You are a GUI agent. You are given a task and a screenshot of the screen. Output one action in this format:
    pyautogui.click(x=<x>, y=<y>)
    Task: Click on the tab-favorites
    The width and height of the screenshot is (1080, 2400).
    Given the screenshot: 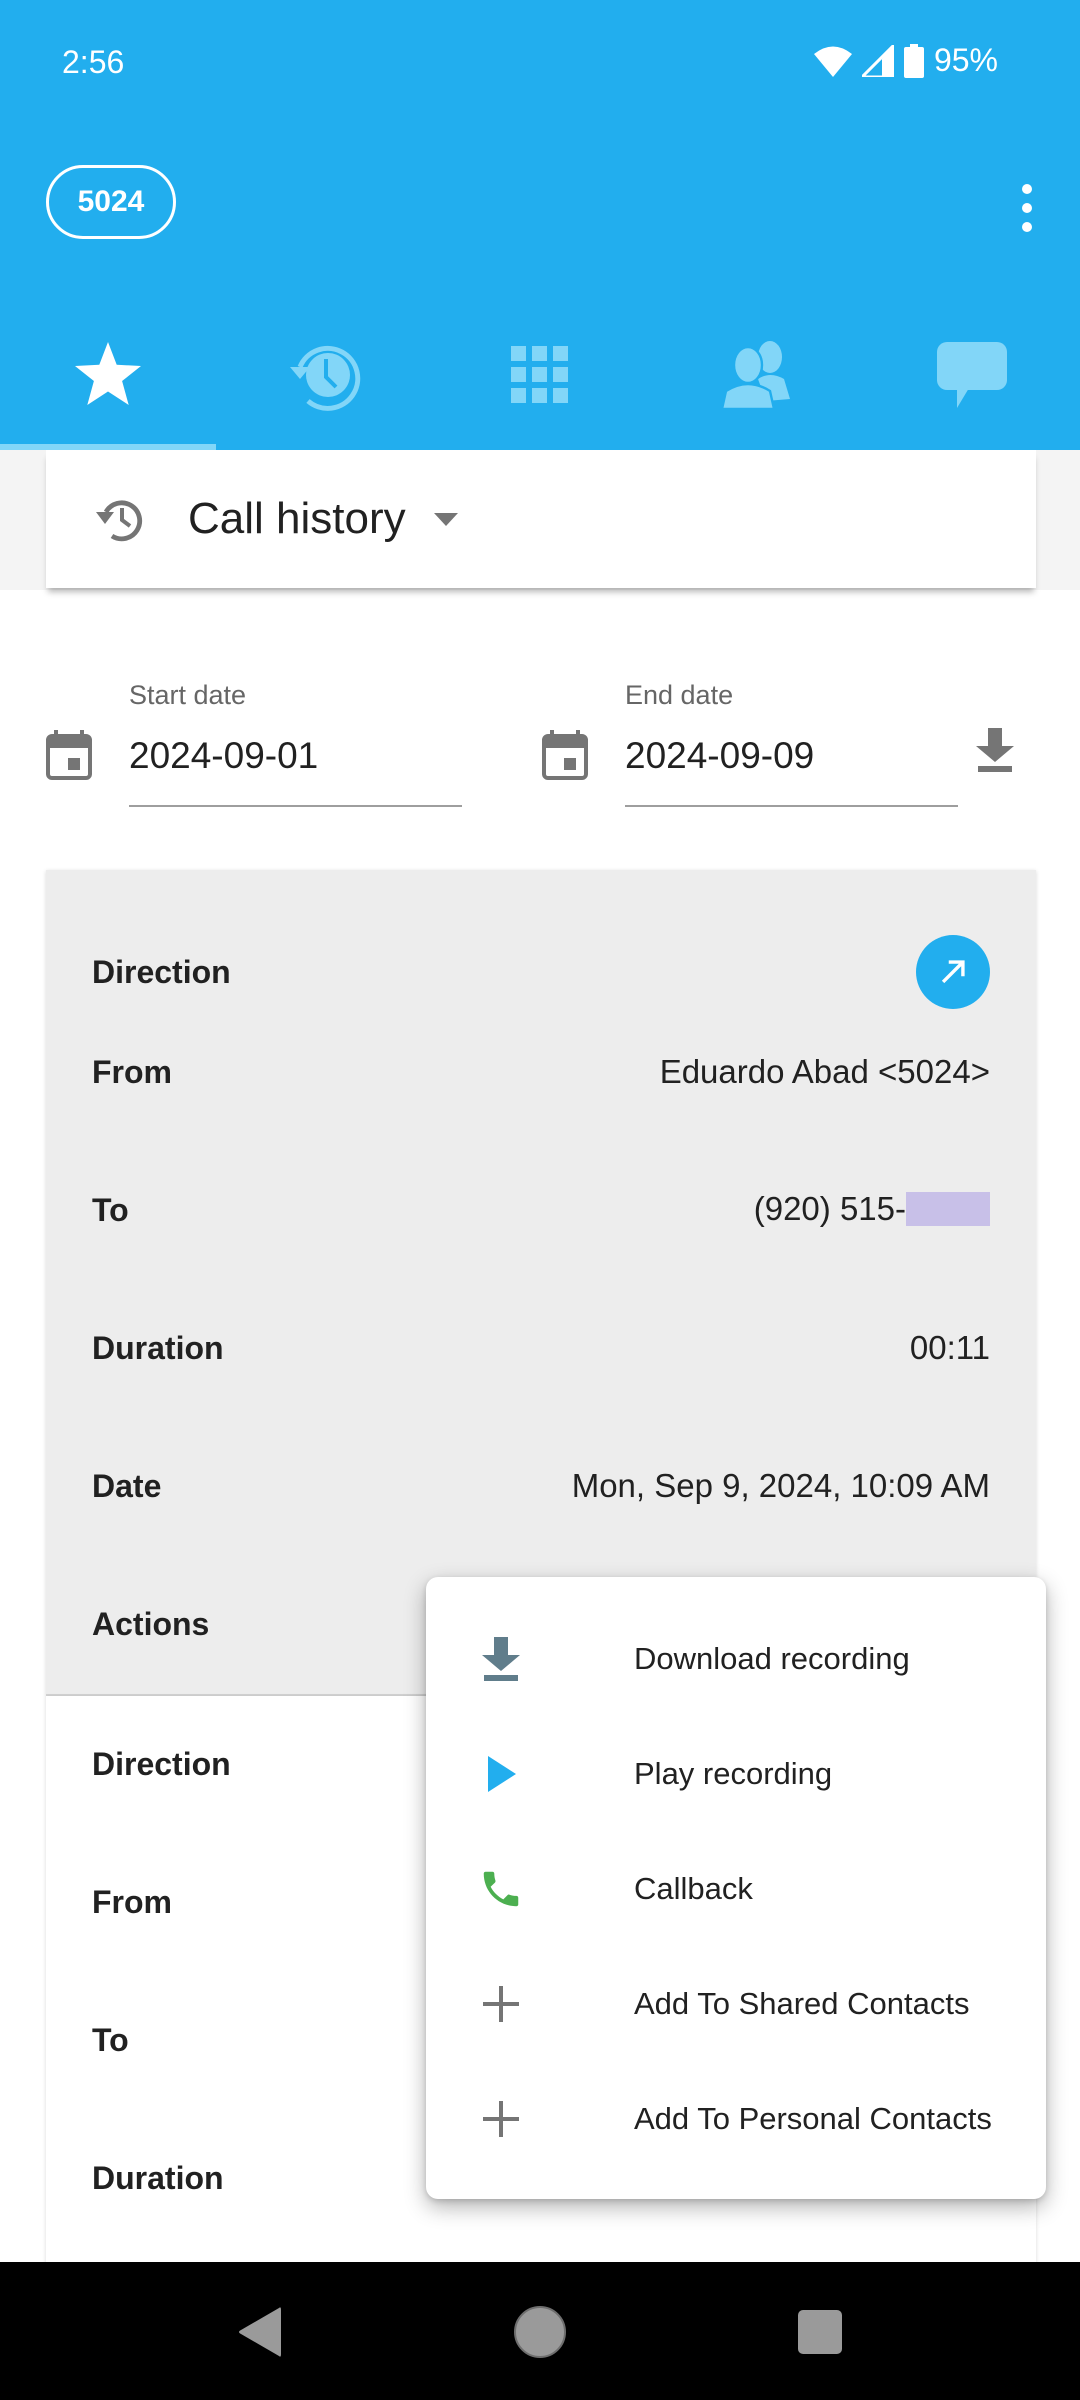 What is the action you would take?
    pyautogui.click(x=108, y=375)
    